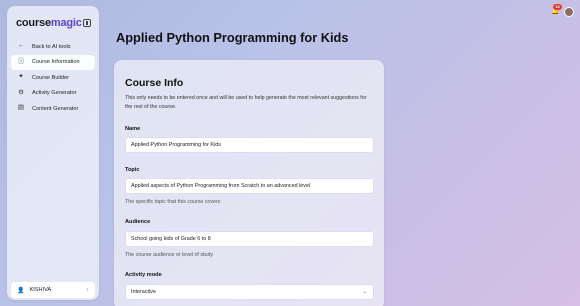 The image size is (580, 306). I want to click on document-icon: ▤, so click(21, 108).